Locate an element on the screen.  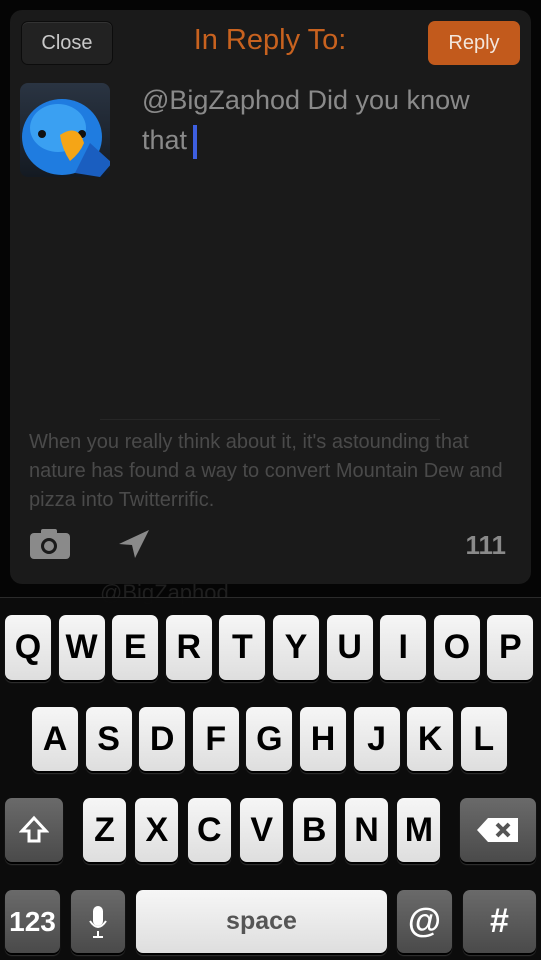
delete-key is located at coordinates (498, 830).